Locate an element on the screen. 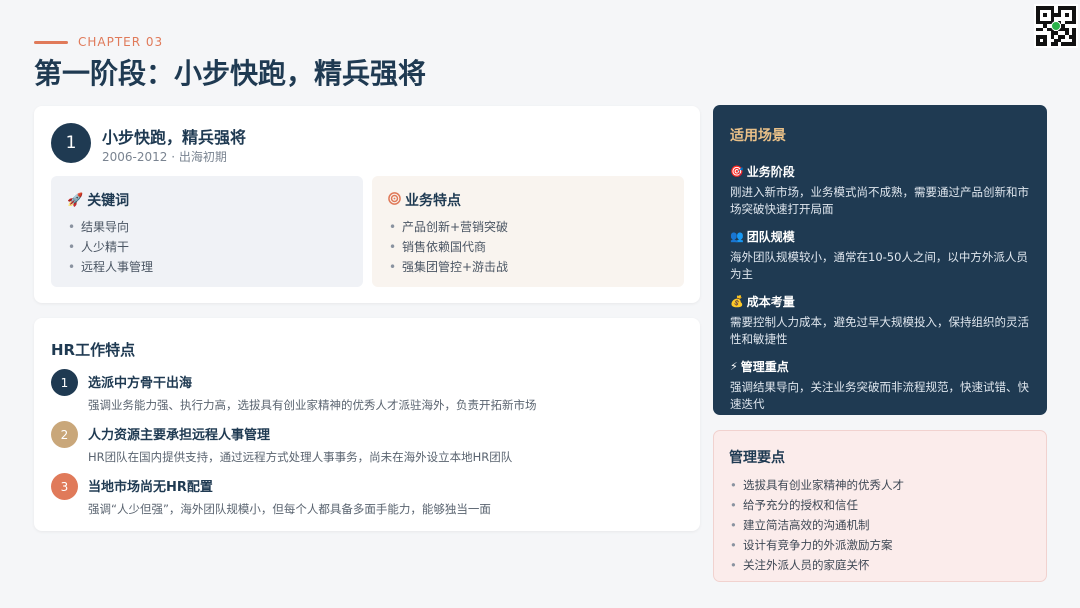 Image resolution: width=1080 pixels, height=608 pixels. list-item: 设计有竞争力的外派激励方案 is located at coordinates (880, 545).